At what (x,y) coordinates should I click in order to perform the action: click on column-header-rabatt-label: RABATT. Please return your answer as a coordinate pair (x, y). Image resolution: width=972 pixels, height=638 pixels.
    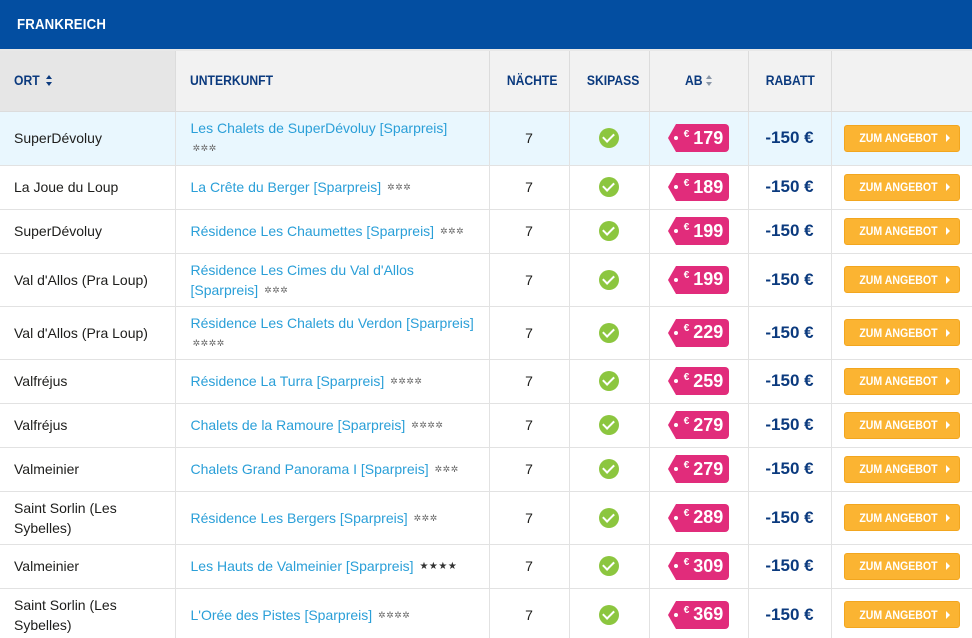
    Looking at the image, I should click on (790, 81).